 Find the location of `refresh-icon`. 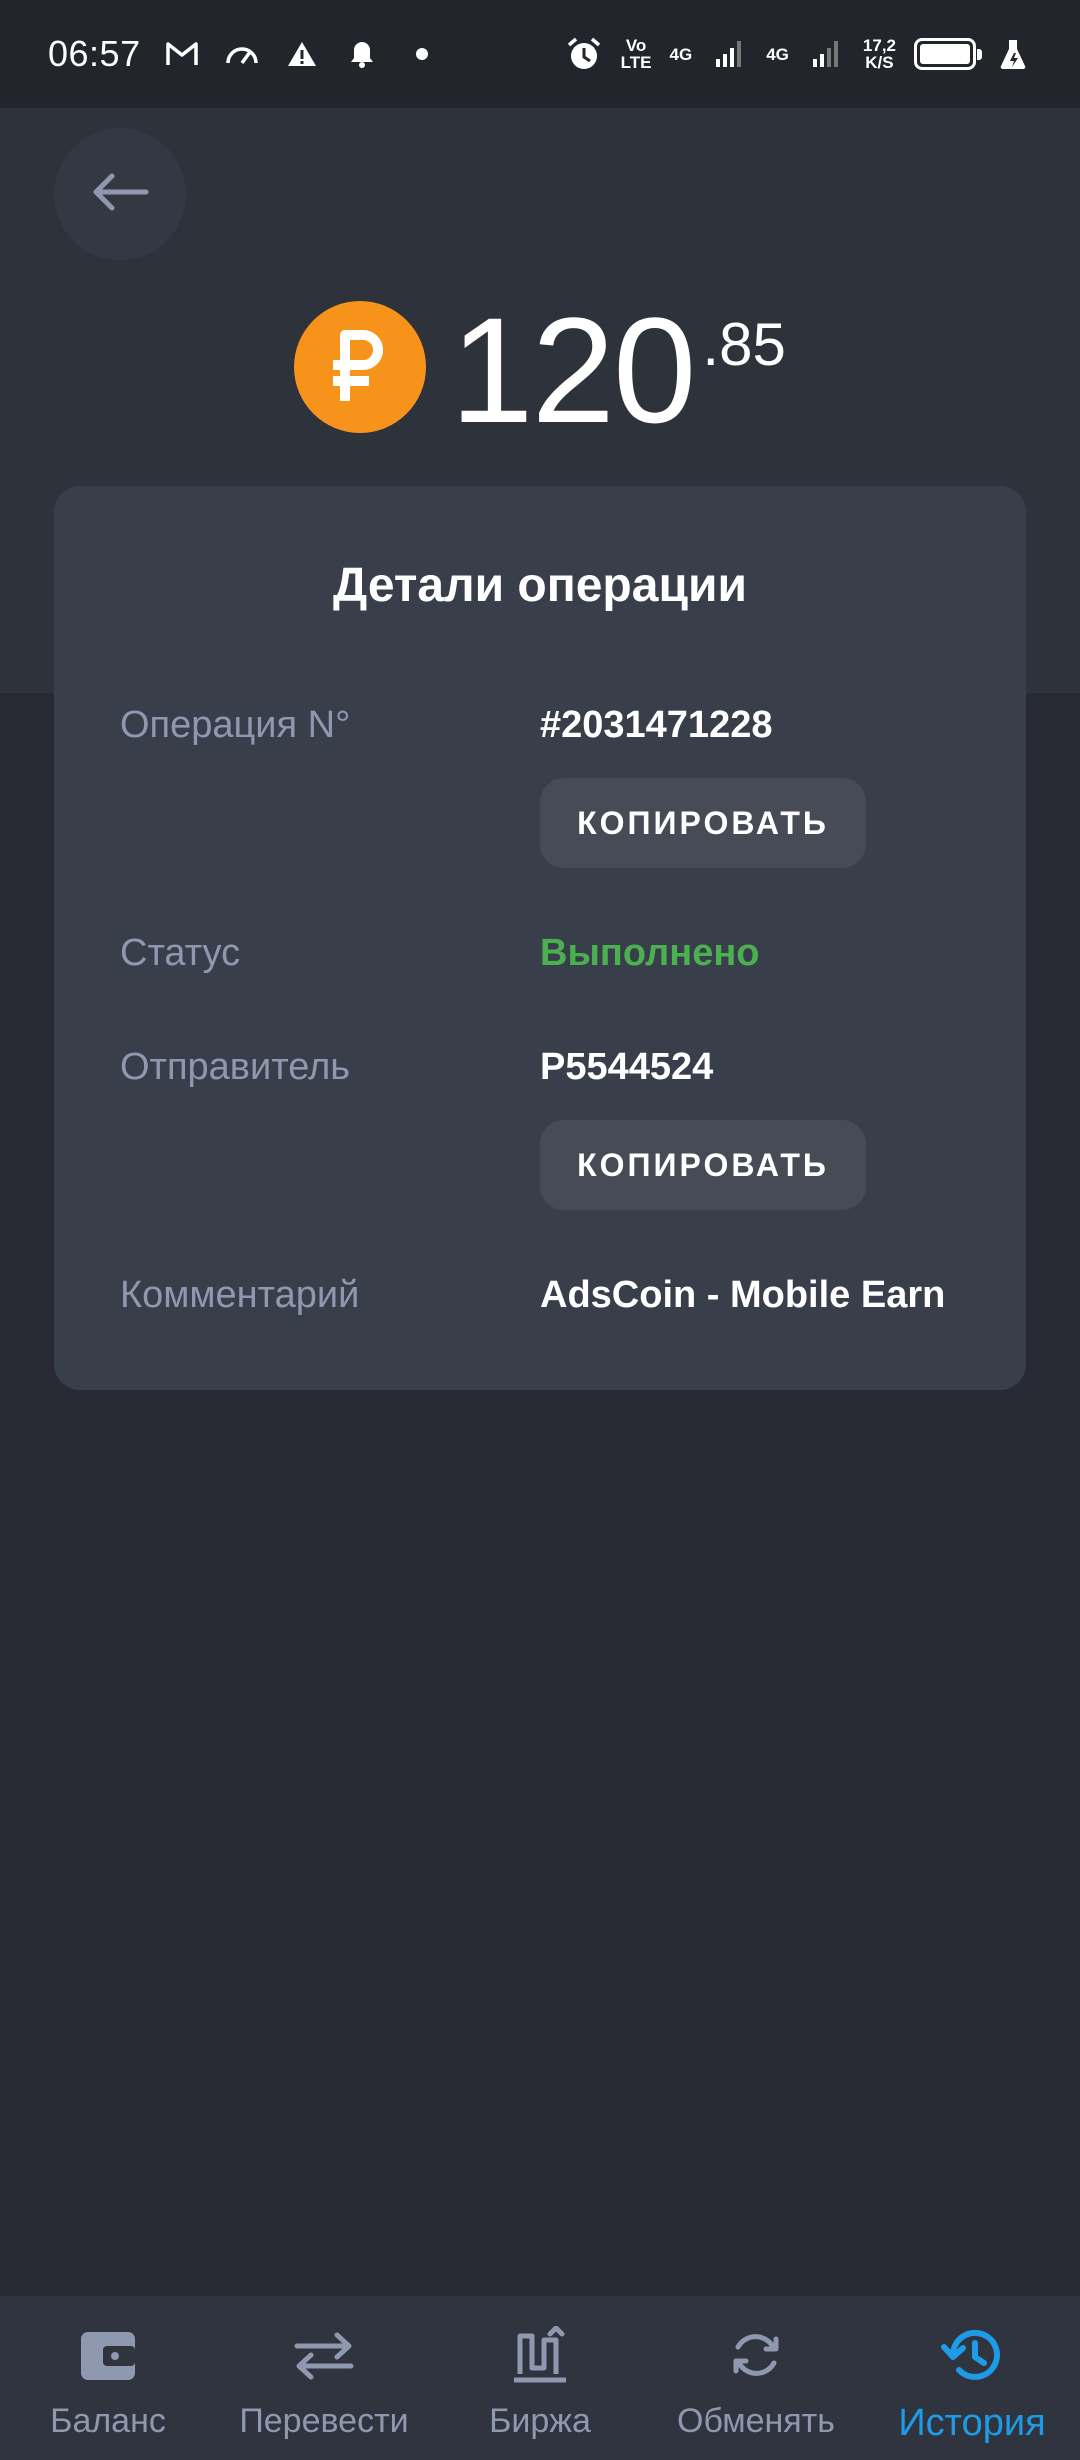

refresh-icon is located at coordinates (756, 2355).